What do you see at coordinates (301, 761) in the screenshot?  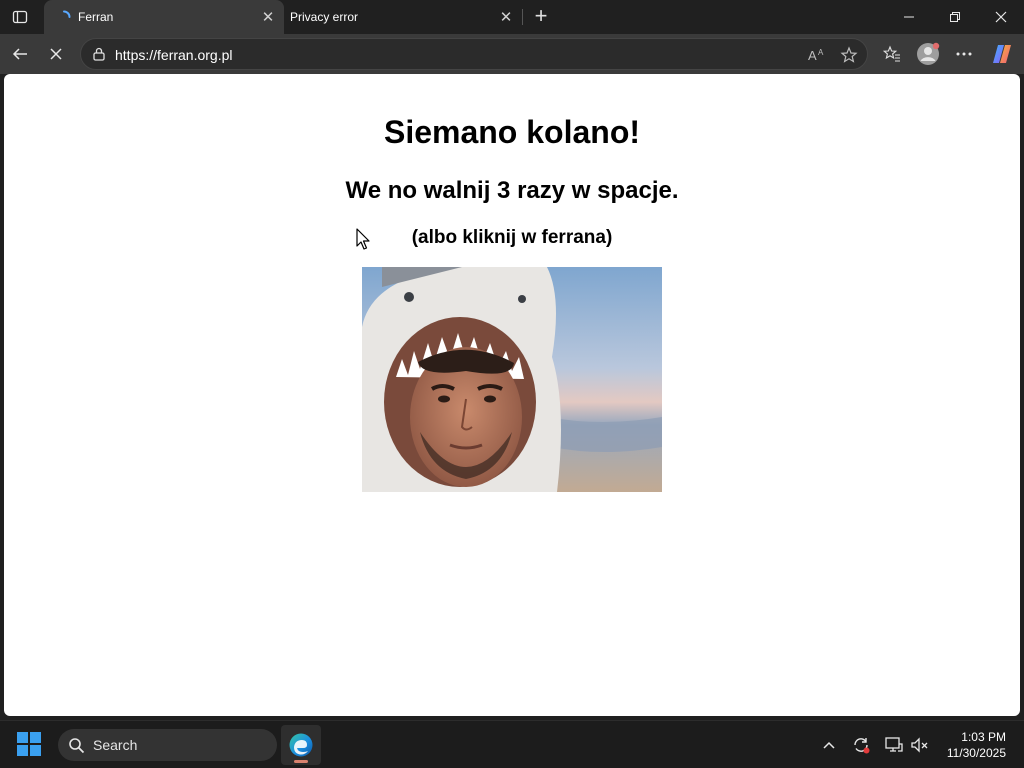 I see `active-app-indicator` at bounding box center [301, 761].